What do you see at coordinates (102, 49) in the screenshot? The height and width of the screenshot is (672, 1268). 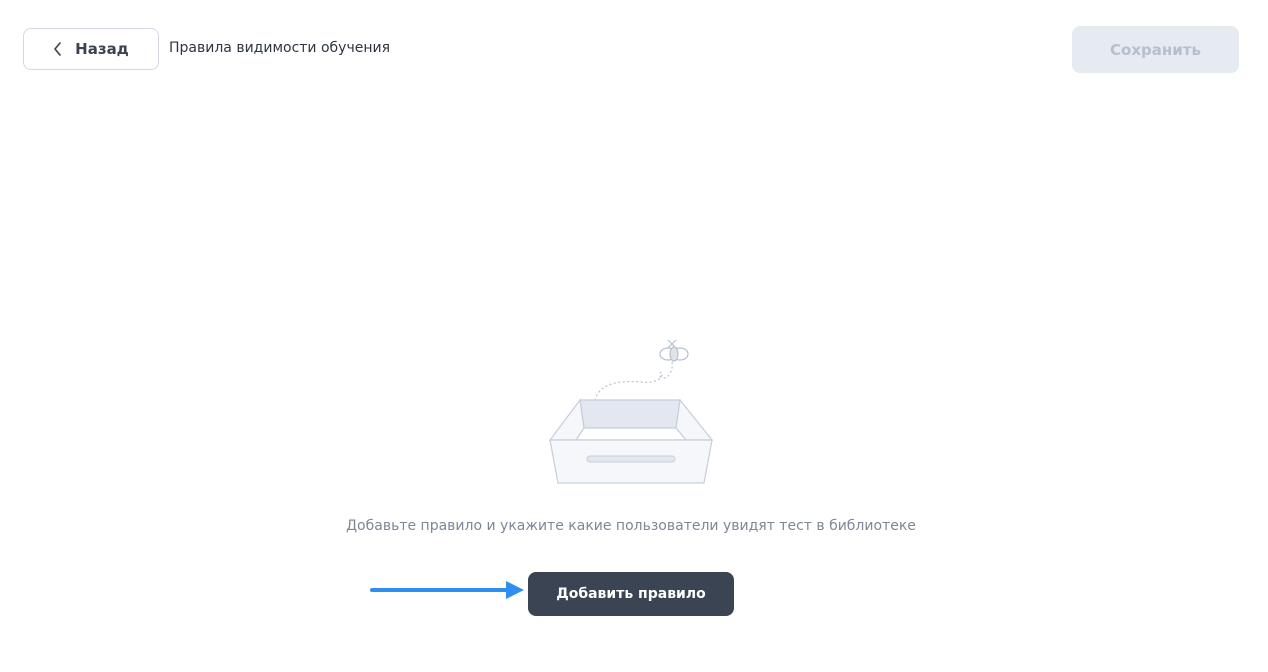 I see `back-button-label: Назад` at bounding box center [102, 49].